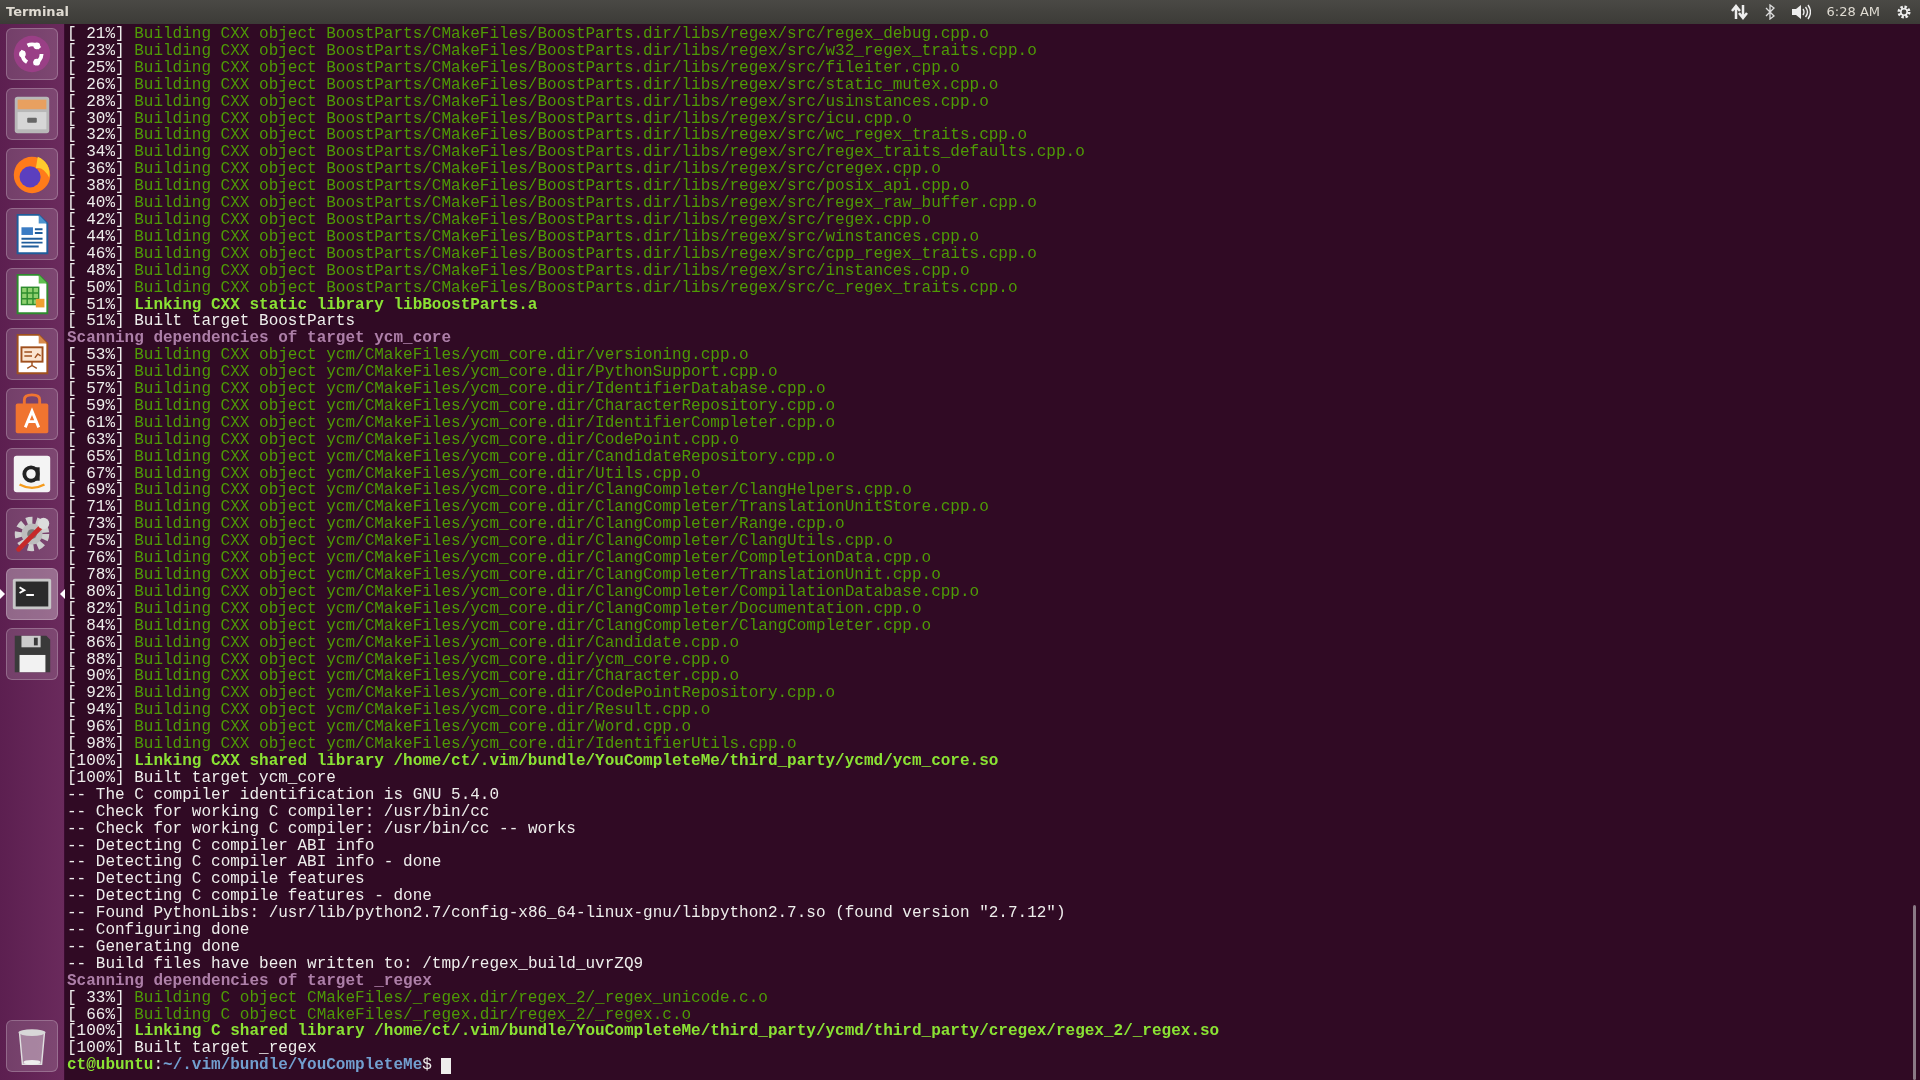 The height and width of the screenshot is (1080, 1920). Describe the element at coordinates (96, 998) in the screenshot. I see `progress-percent: [ 33%]` at that location.